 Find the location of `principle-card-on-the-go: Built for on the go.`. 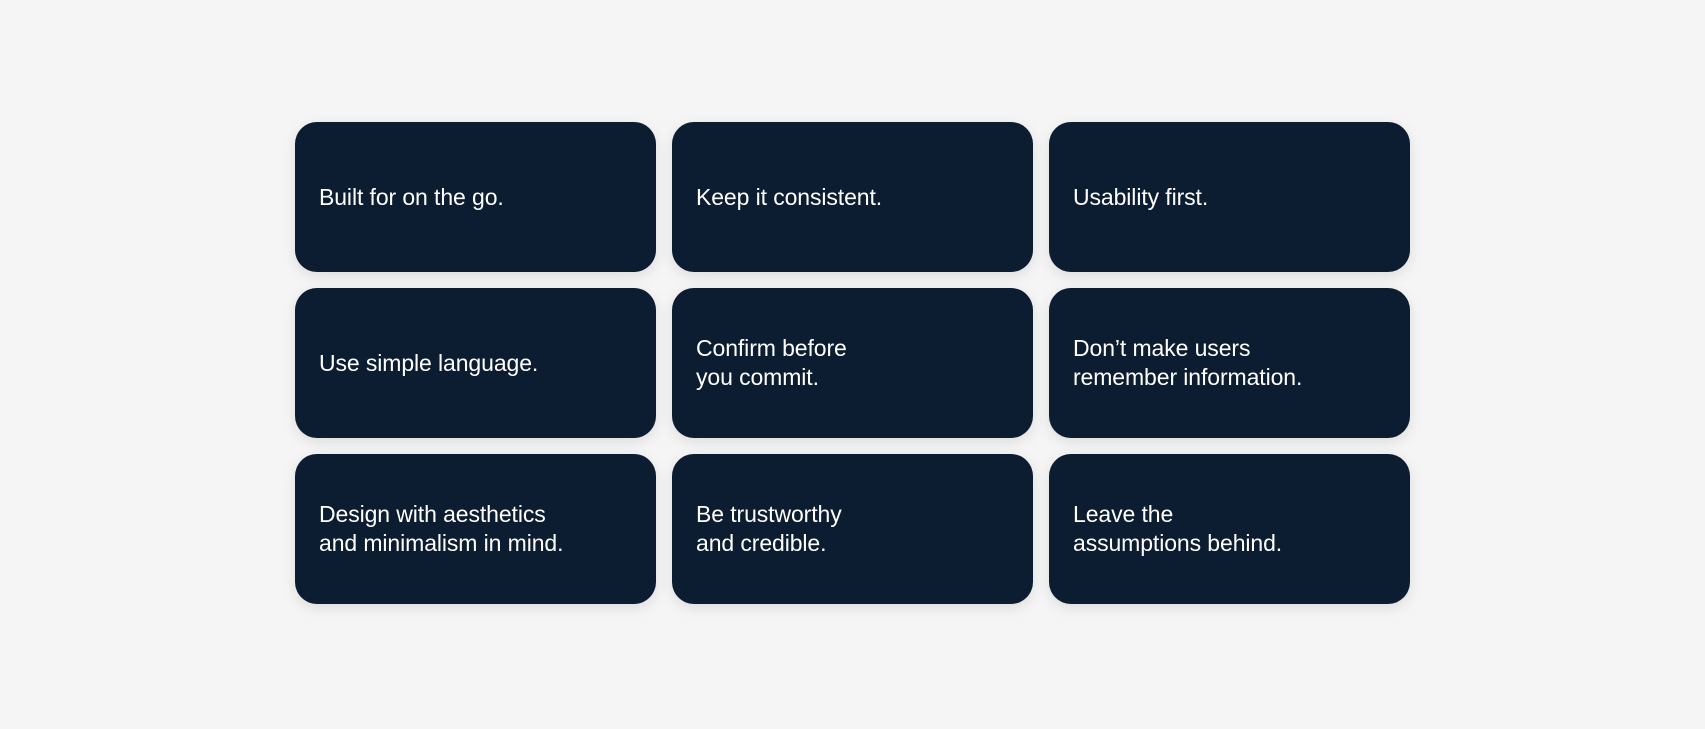

principle-card-on-the-go: Built for on the go. is located at coordinates (475, 197).